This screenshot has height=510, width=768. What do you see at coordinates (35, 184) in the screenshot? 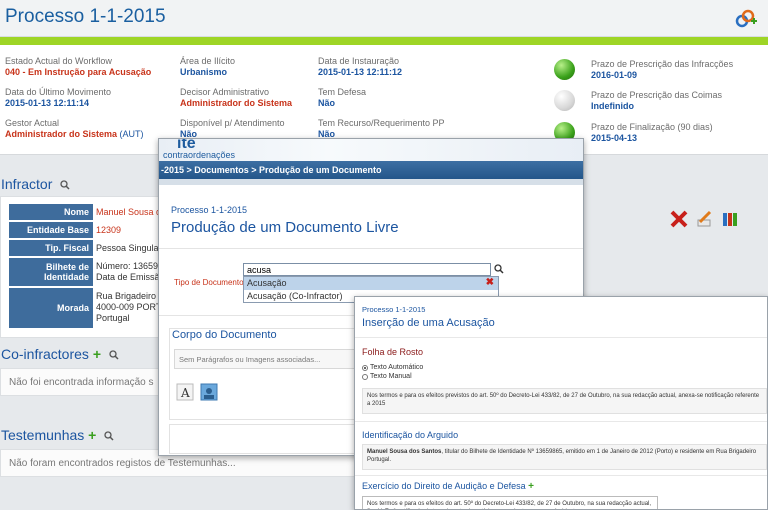
I see `infractor-section-title: Infractor` at bounding box center [35, 184].